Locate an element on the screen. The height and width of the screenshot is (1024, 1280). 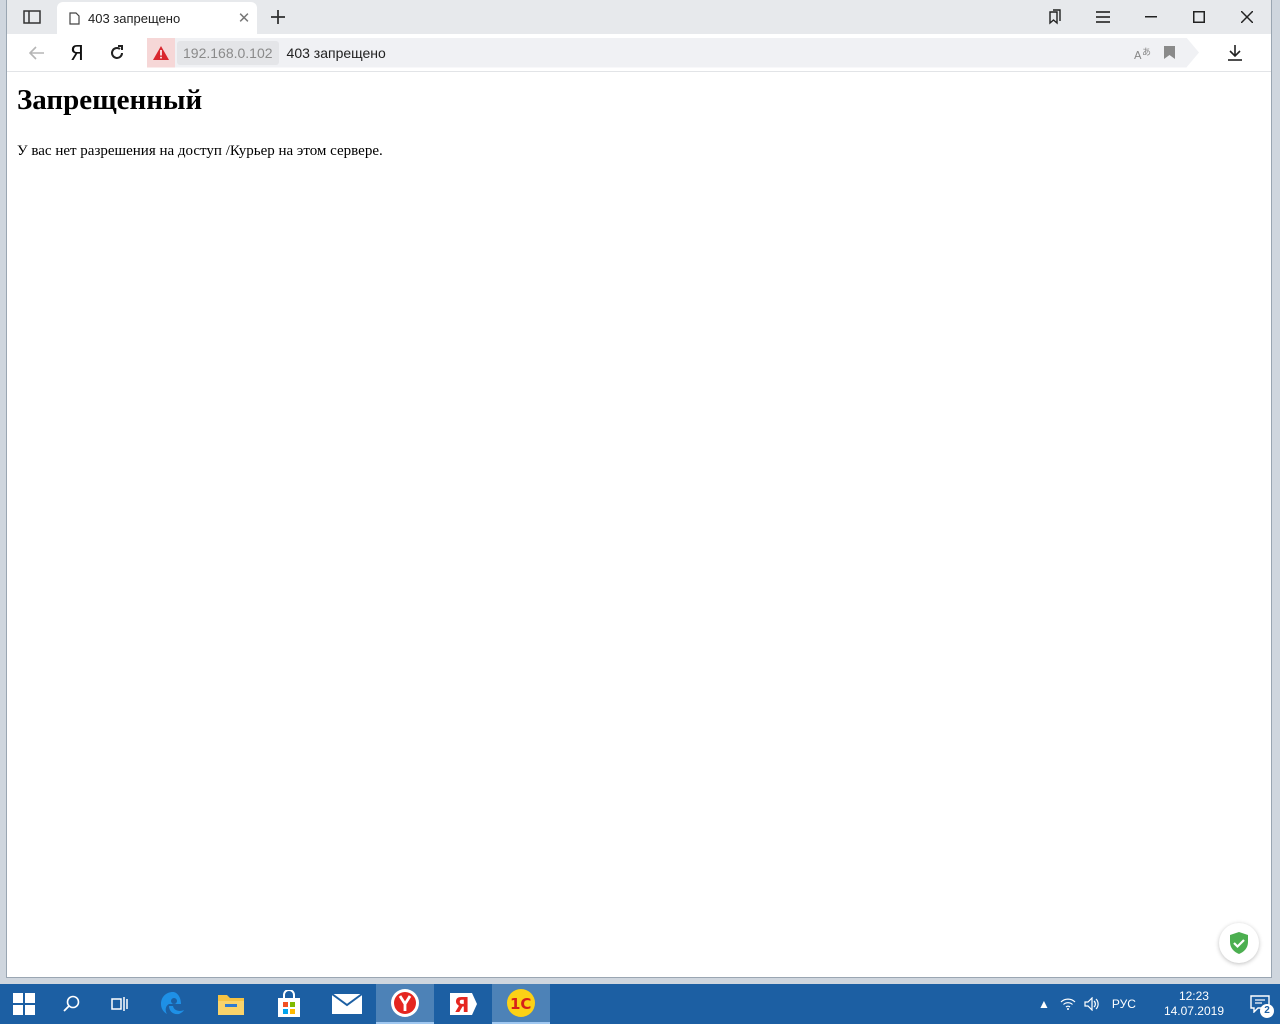
yandex-browser-icon is located at coordinates (405, 1003).